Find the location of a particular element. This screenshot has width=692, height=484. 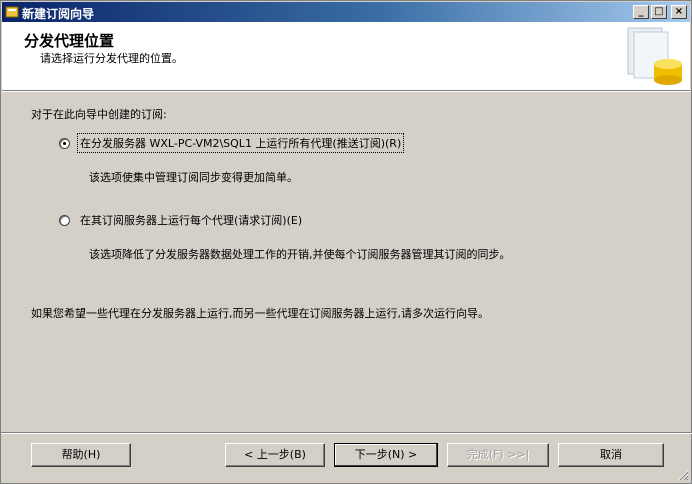

cancel-button: 取消 is located at coordinates (611, 455).